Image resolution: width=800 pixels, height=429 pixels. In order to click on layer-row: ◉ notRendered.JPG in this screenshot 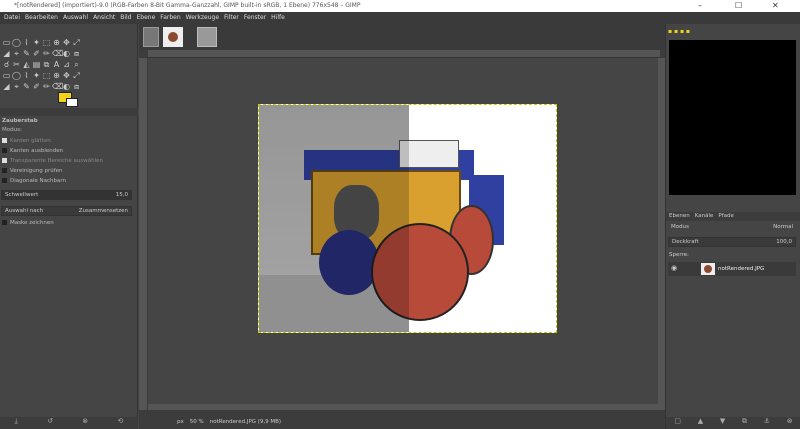, I will do `click(732, 269)`.